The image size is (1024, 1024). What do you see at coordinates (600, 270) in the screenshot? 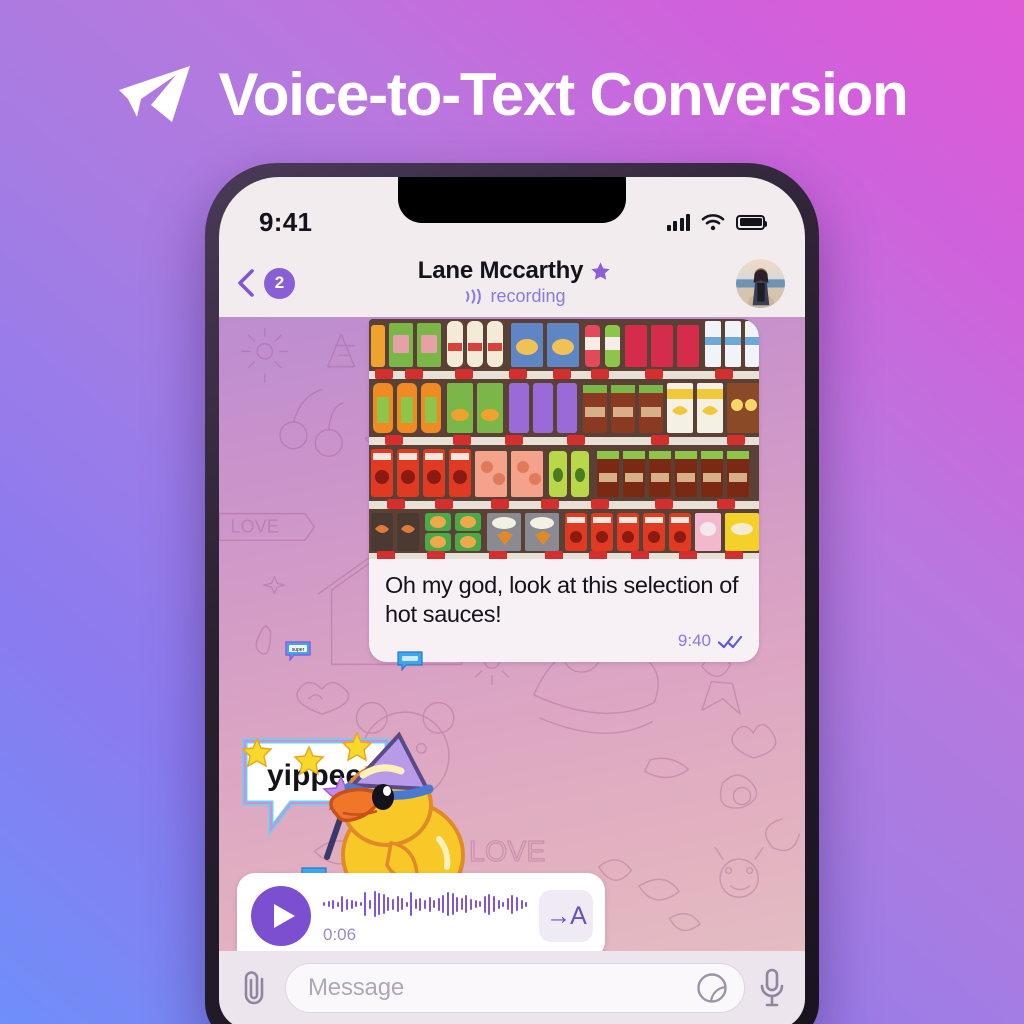
I see `star-icon` at bounding box center [600, 270].